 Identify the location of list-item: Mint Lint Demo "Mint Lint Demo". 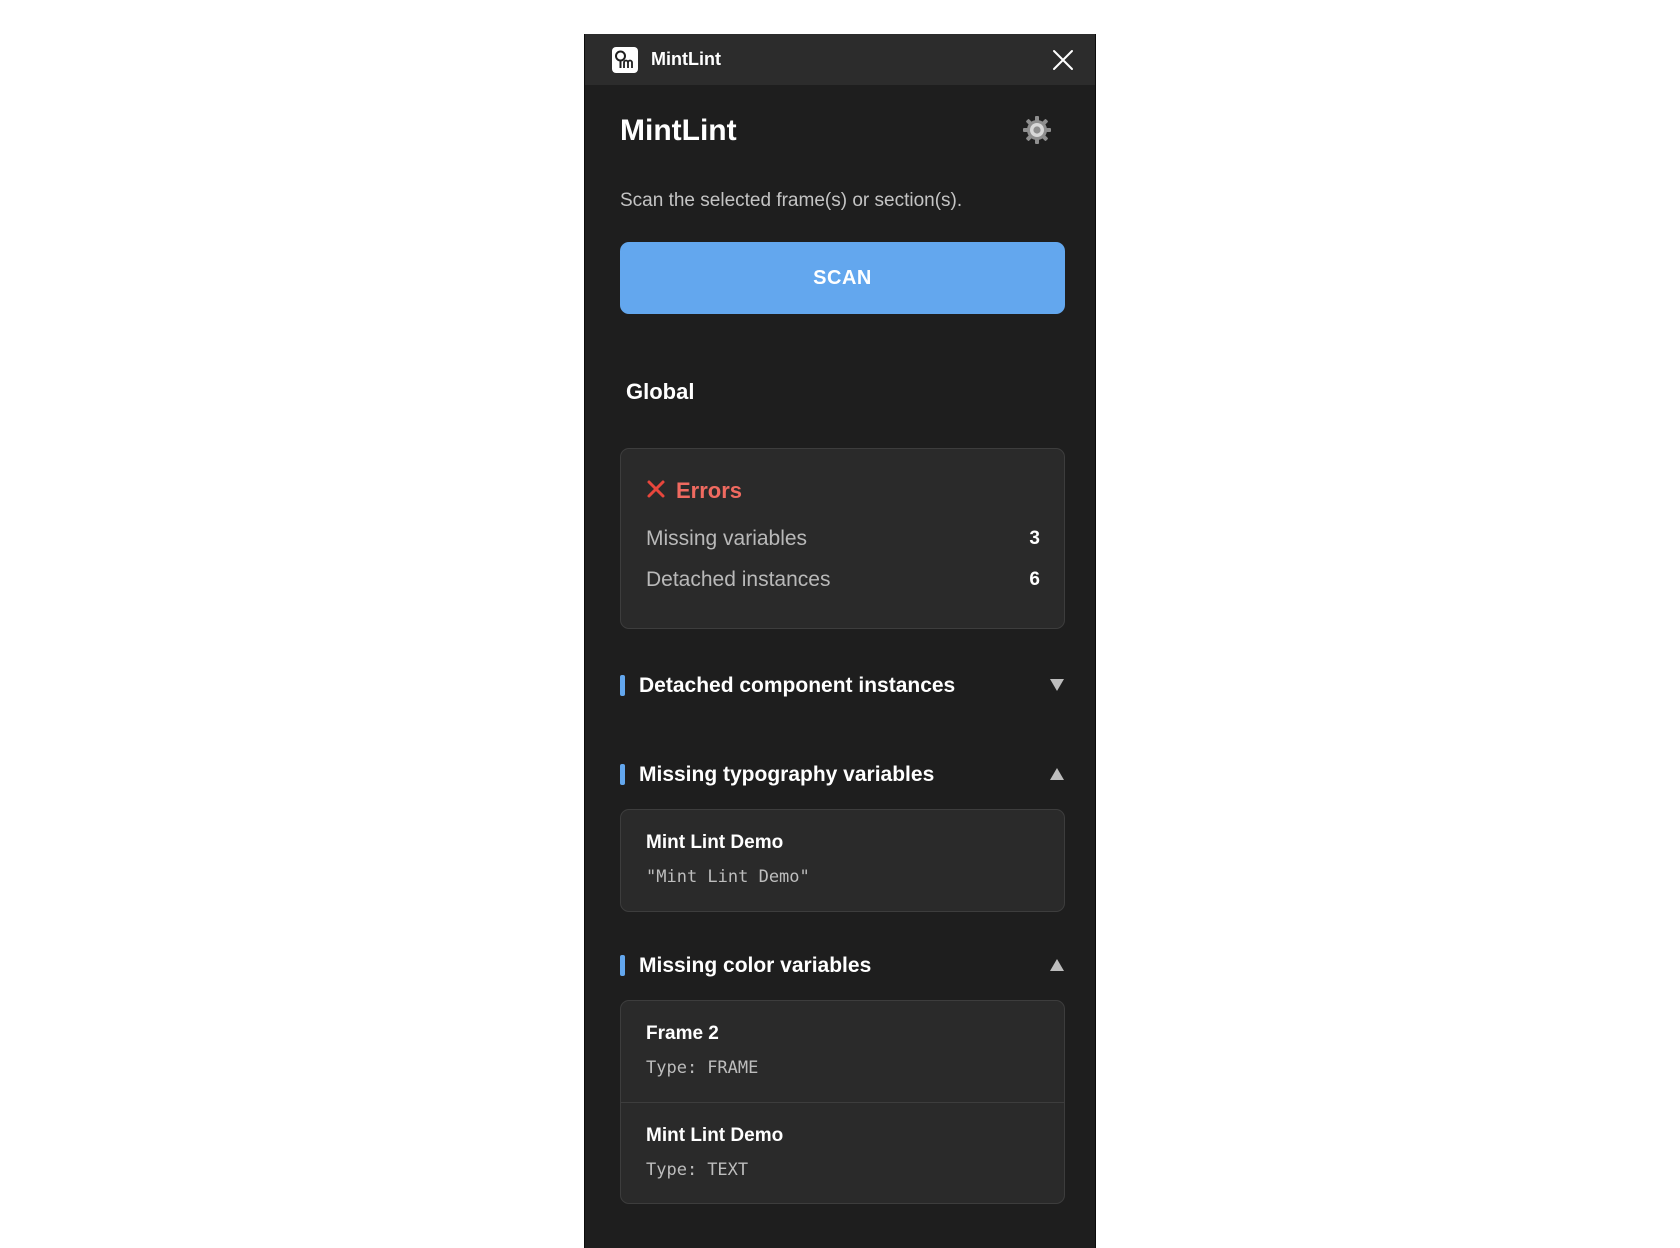
(842, 860).